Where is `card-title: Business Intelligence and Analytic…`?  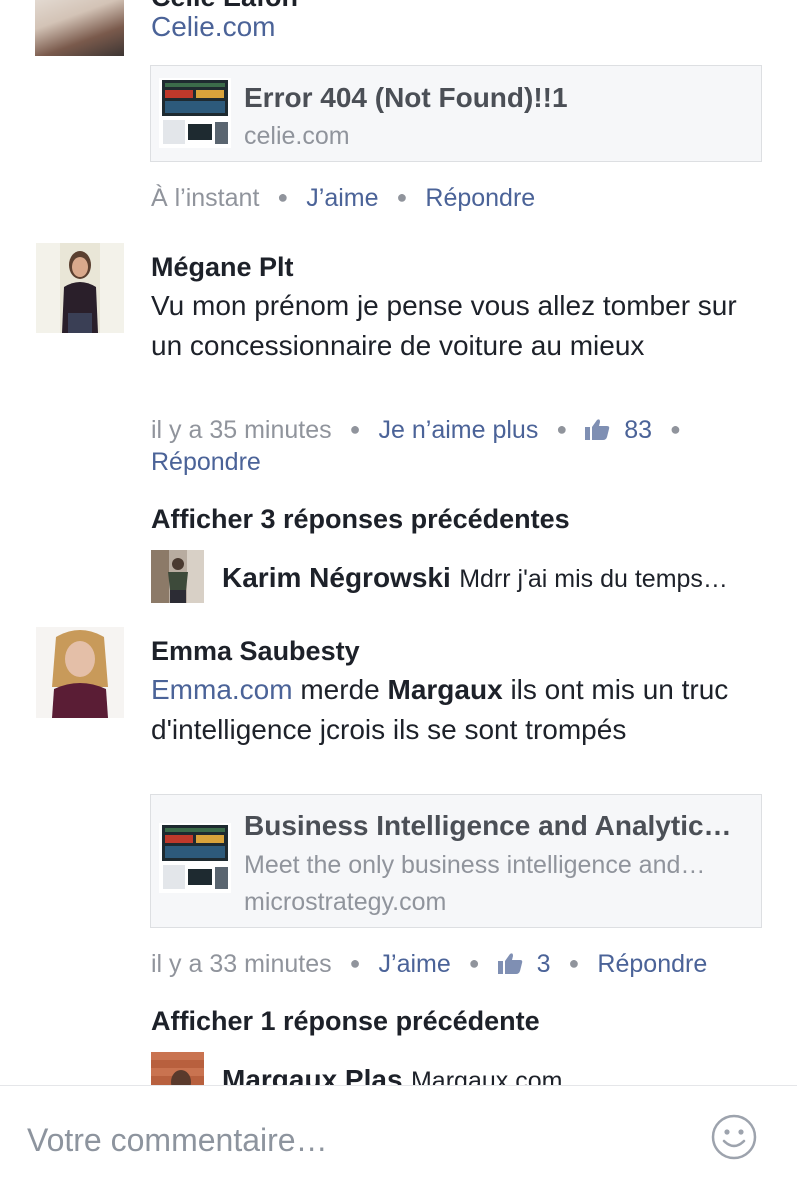 card-title: Business Intelligence and Analytic… is located at coordinates (488, 825).